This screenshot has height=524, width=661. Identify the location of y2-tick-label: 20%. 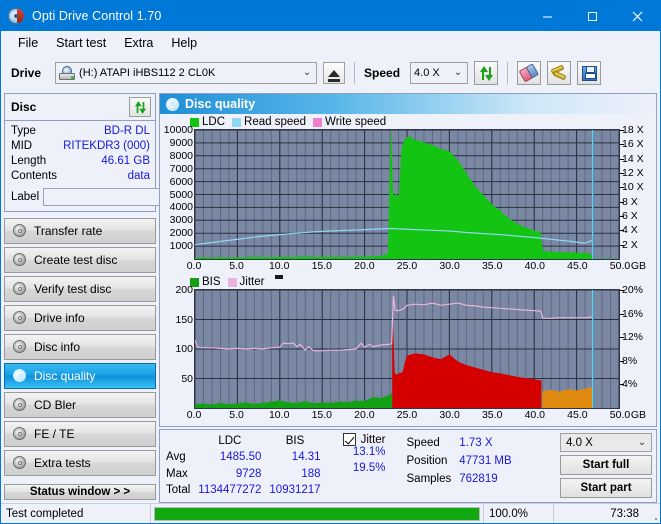
(633, 290).